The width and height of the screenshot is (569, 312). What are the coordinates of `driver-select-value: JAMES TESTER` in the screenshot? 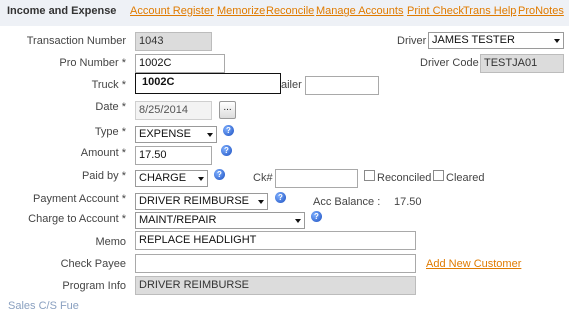 It's located at (473, 40).